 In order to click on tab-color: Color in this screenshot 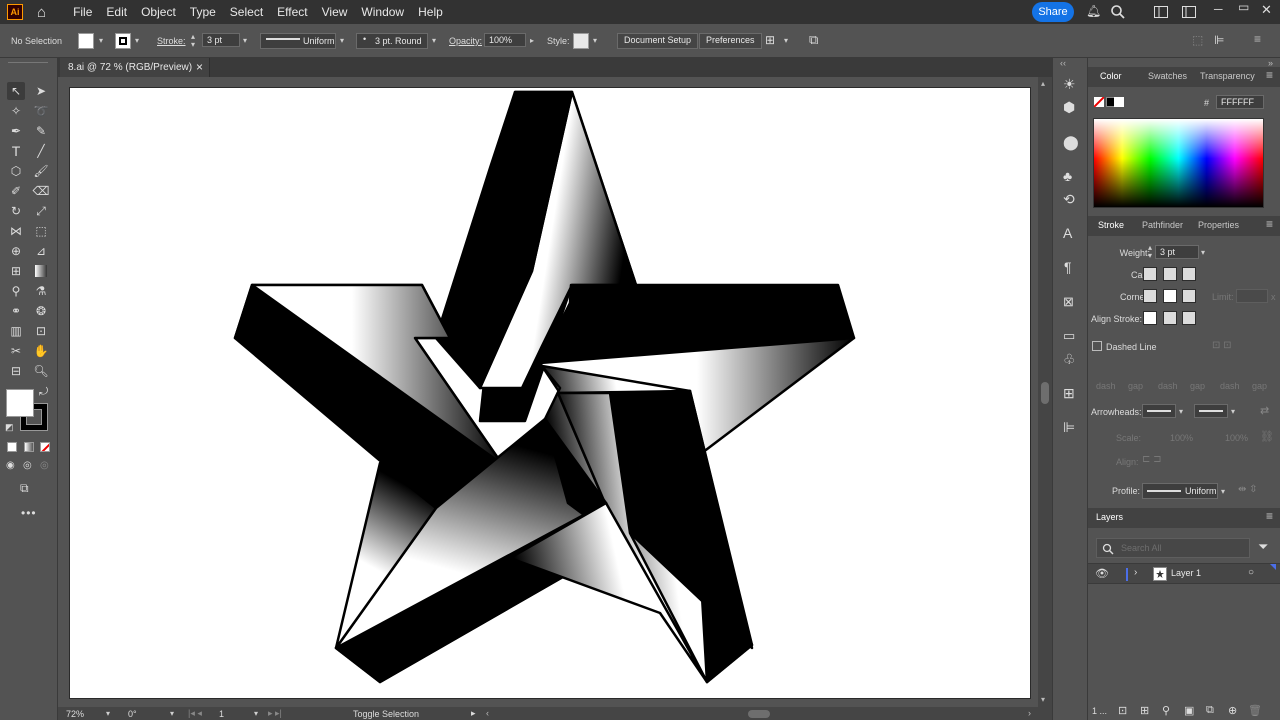, I will do `click(1111, 76)`.